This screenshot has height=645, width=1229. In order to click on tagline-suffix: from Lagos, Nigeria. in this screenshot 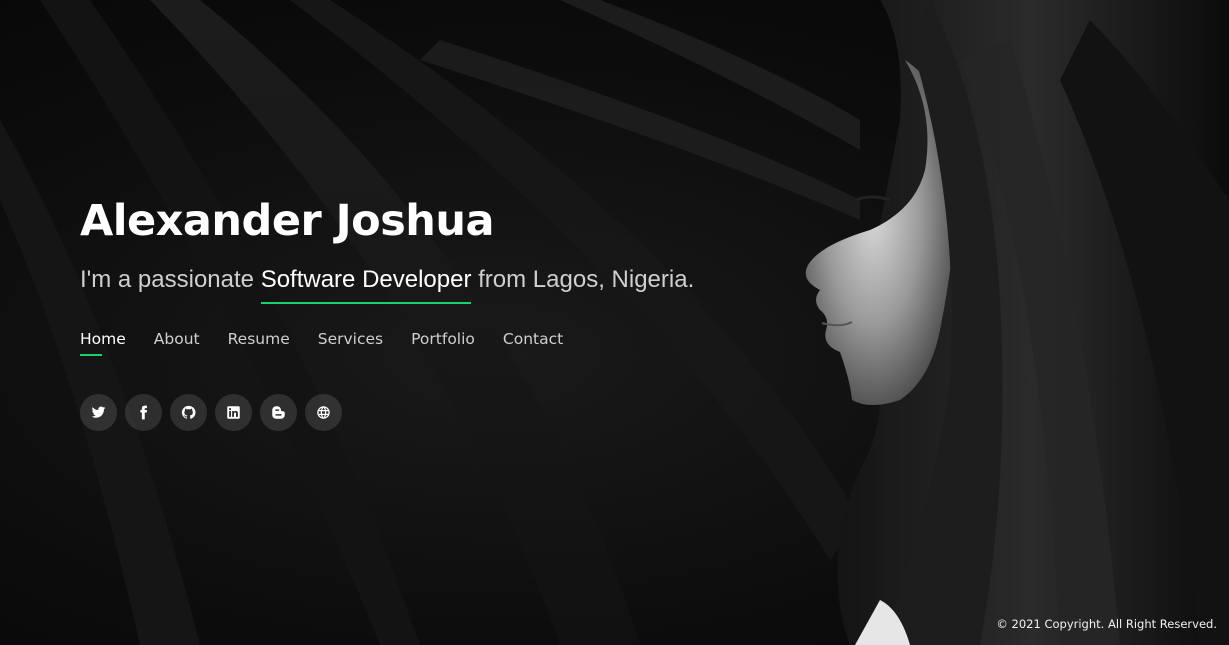, I will do `click(583, 279)`.